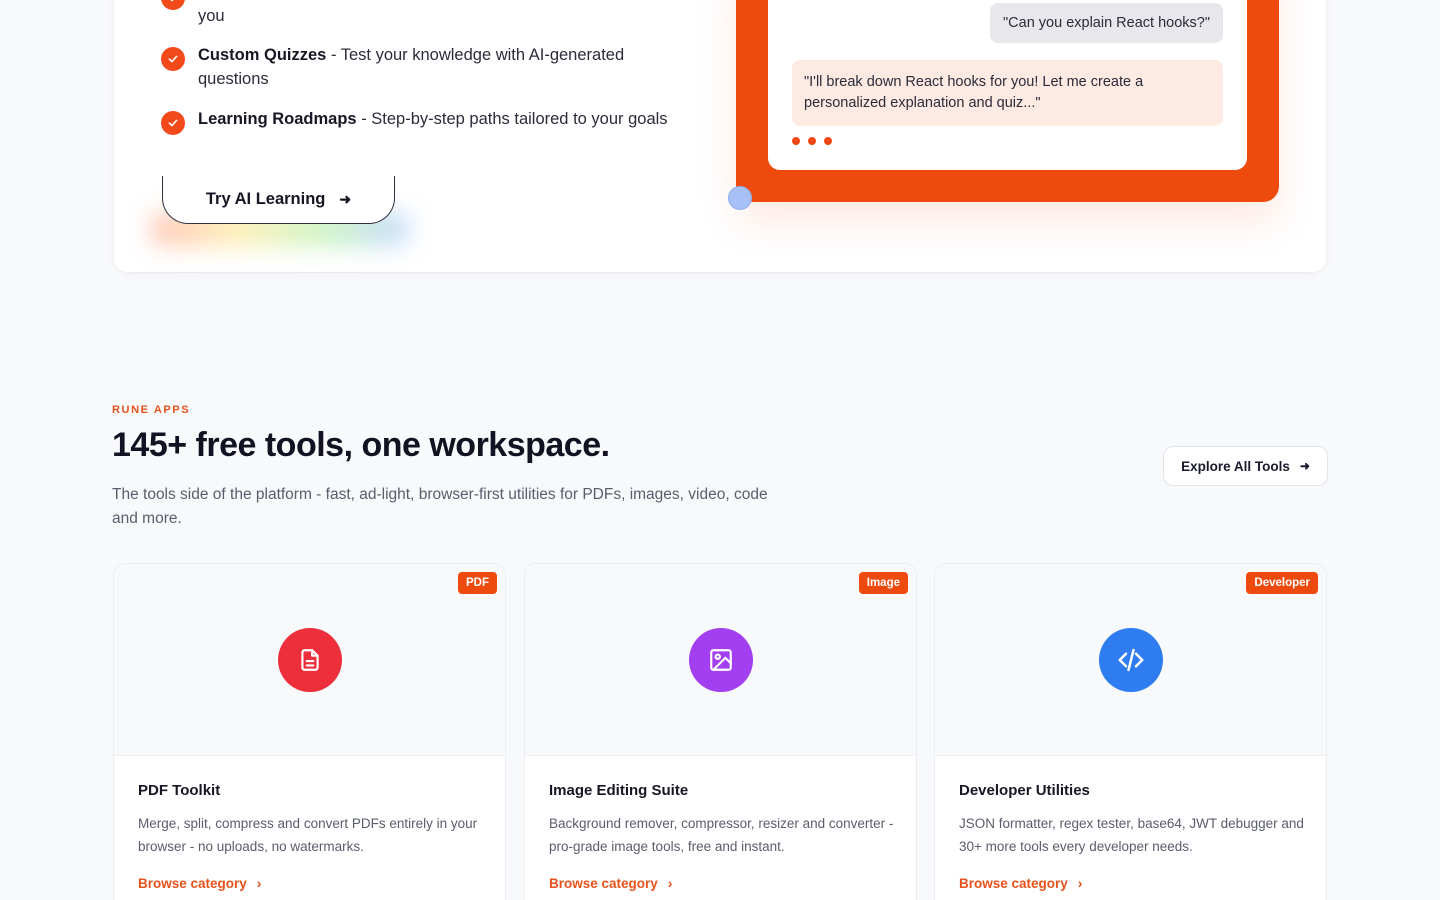 The image size is (1440, 900). I want to click on cursor-dot, so click(740, 198).